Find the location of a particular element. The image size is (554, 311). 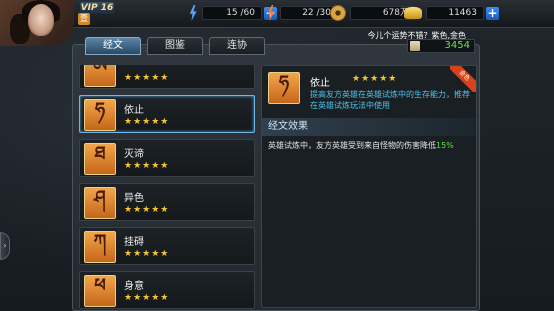

lightning-icon is located at coordinates (193, 13).